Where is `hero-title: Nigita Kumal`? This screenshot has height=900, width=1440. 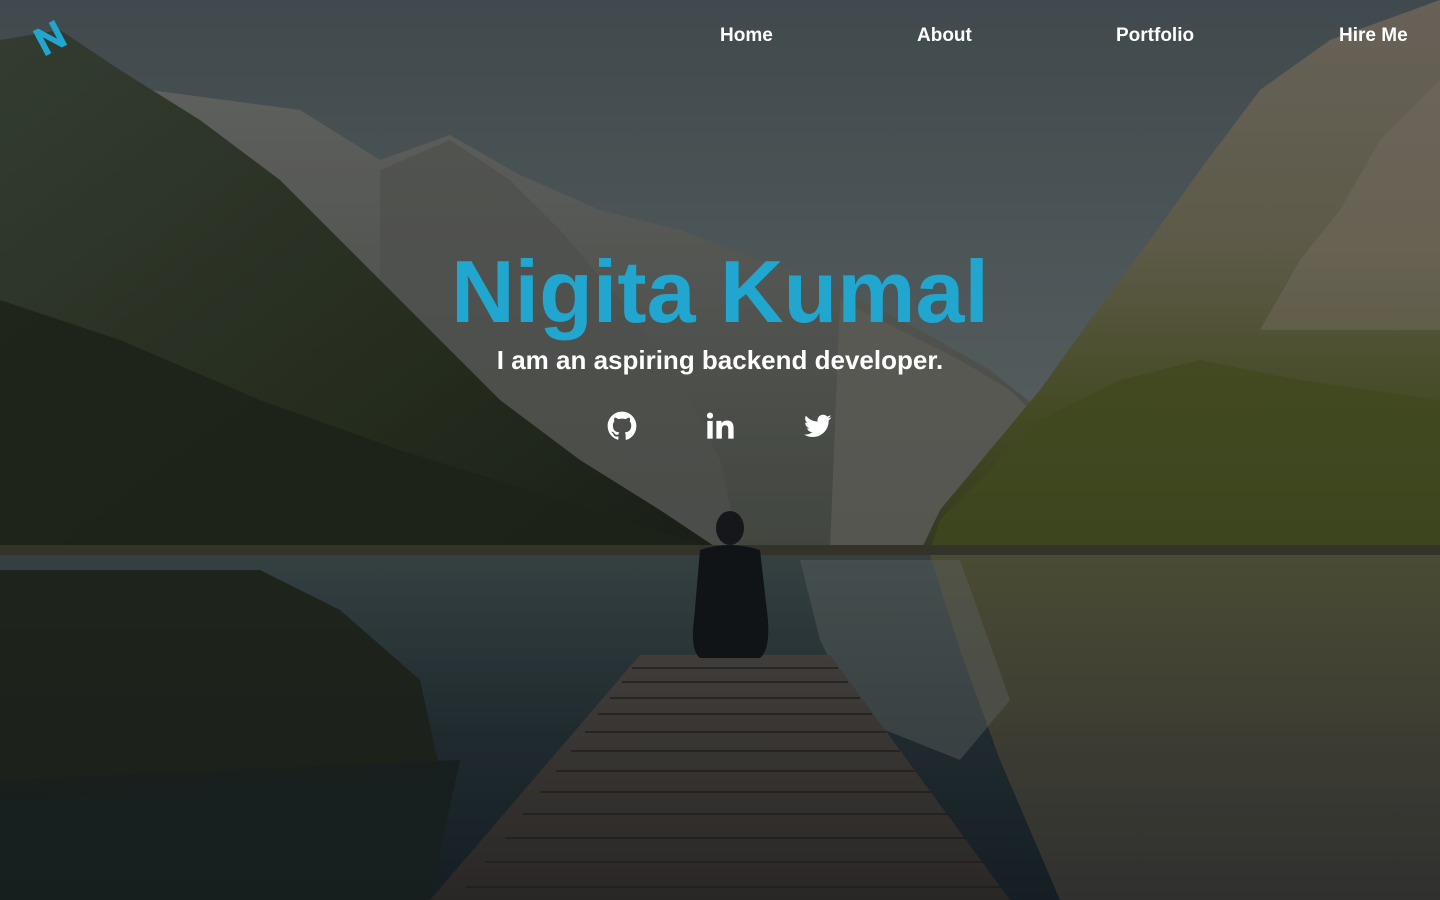
hero-title: Nigita Kumal is located at coordinates (720, 291).